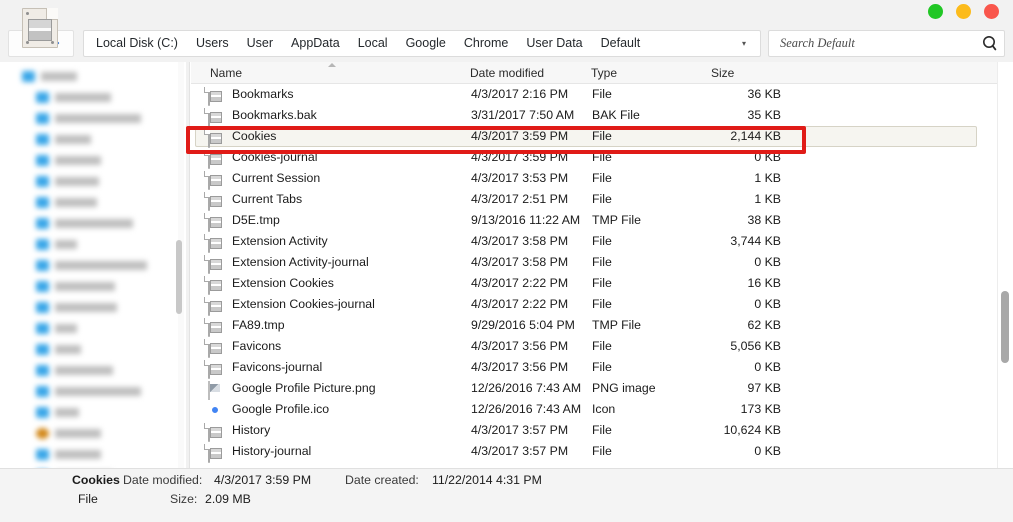  I want to click on table-row: Current Tabs 4/3/2017 2:51 PM File 1 KB, so click(602, 200).